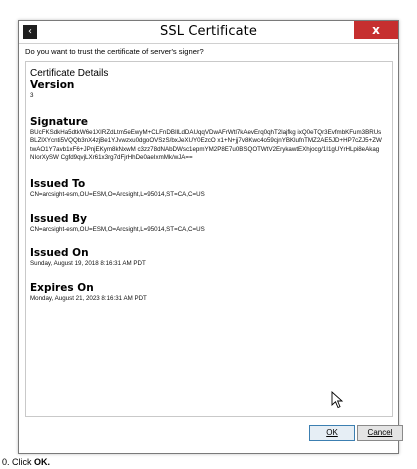 Image resolution: width=417 pixels, height=469 pixels. What do you see at coordinates (59, 121) in the screenshot?
I see `signature-label: Signature` at bounding box center [59, 121].